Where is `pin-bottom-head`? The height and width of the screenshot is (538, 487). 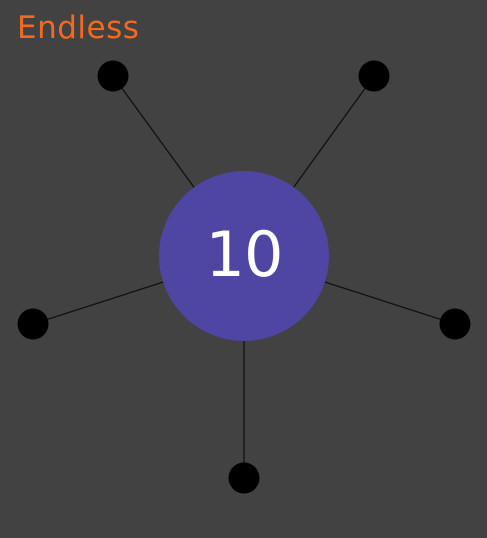
pin-bottom-head is located at coordinates (244, 478).